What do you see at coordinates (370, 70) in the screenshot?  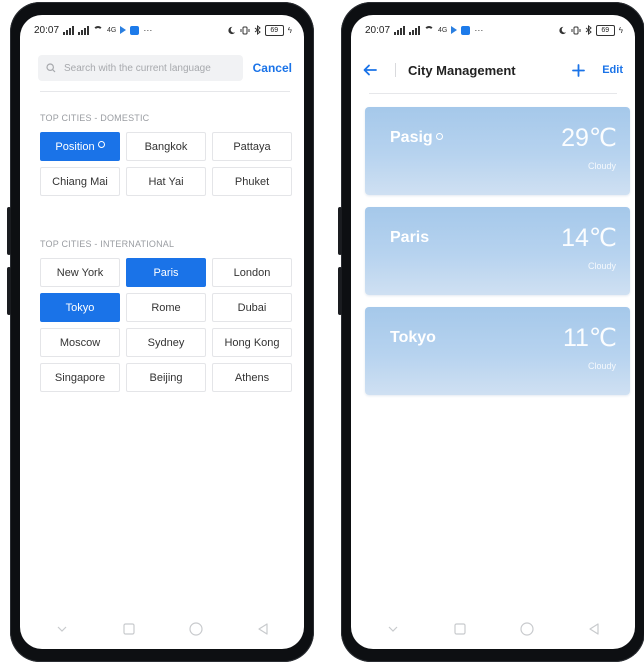 I see `arrow-left-icon` at bounding box center [370, 70].